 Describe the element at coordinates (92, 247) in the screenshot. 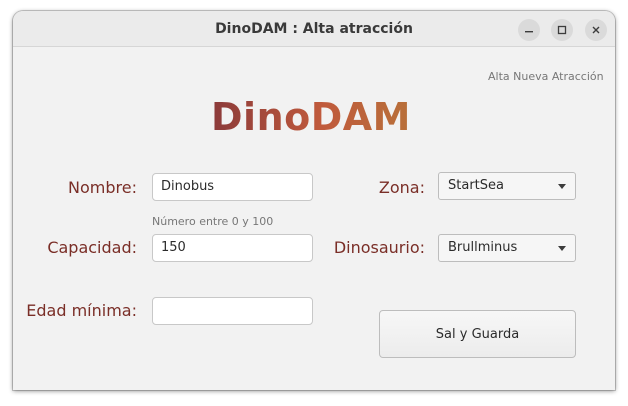

I see `capacidad-label: Capacidad:` at that location.